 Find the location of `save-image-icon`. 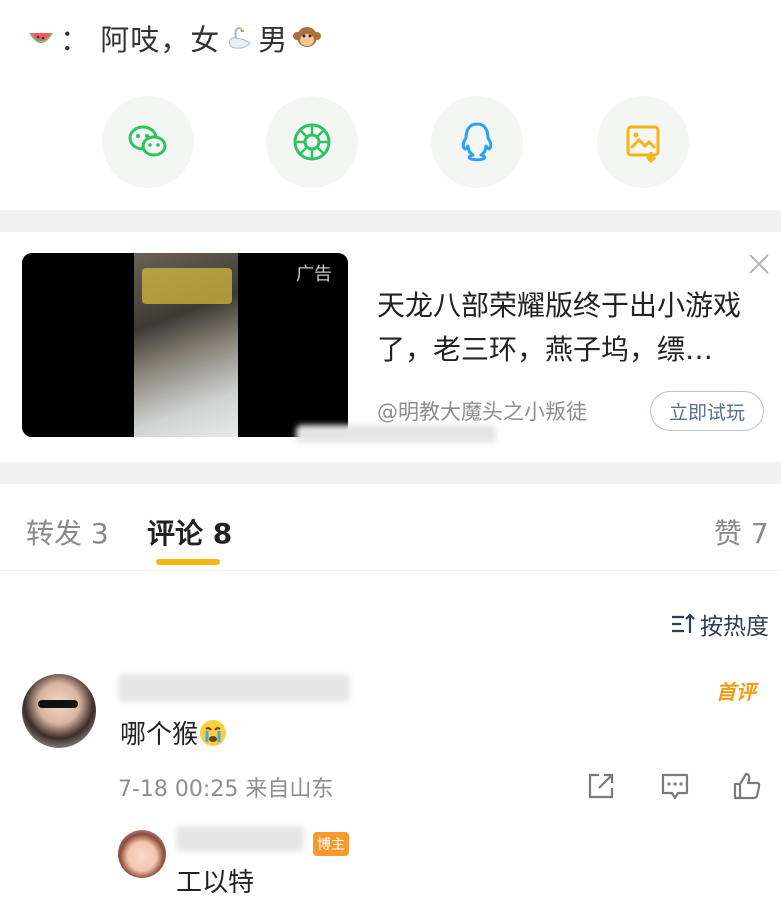

save-image-icon is located at coordinates (643, 144).